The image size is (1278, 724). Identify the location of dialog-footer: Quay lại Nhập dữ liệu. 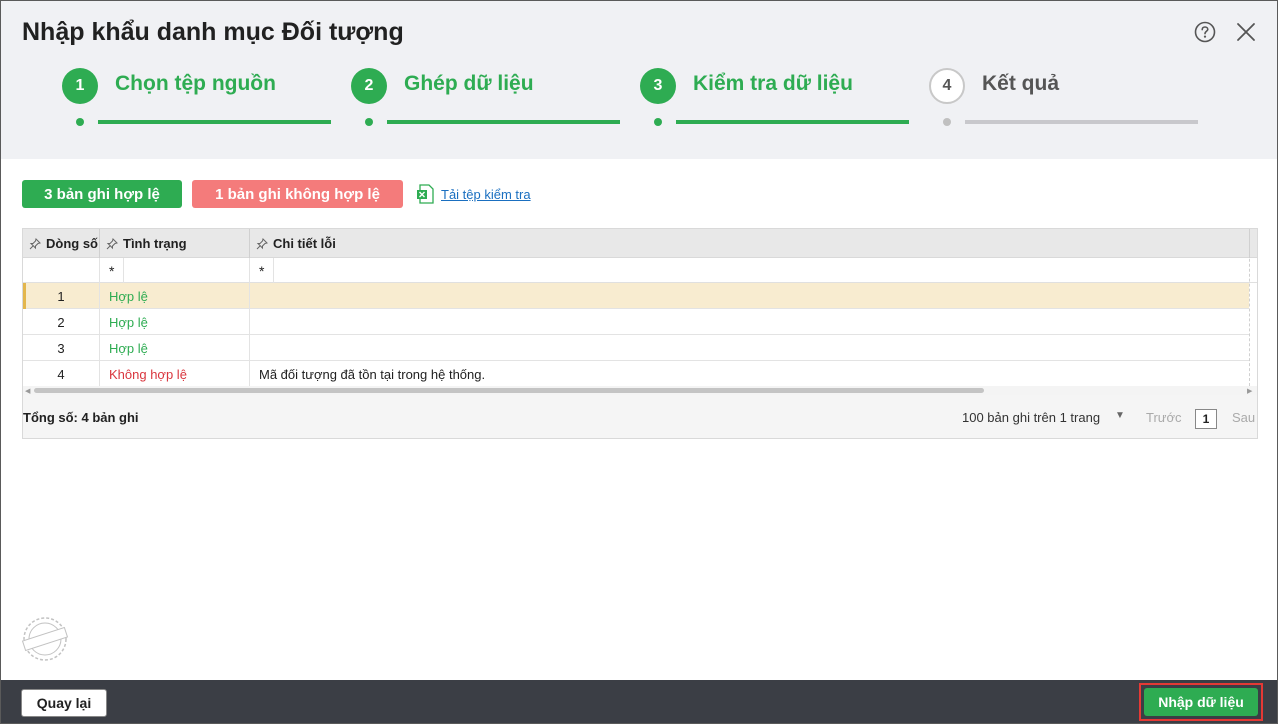
(639, 701).